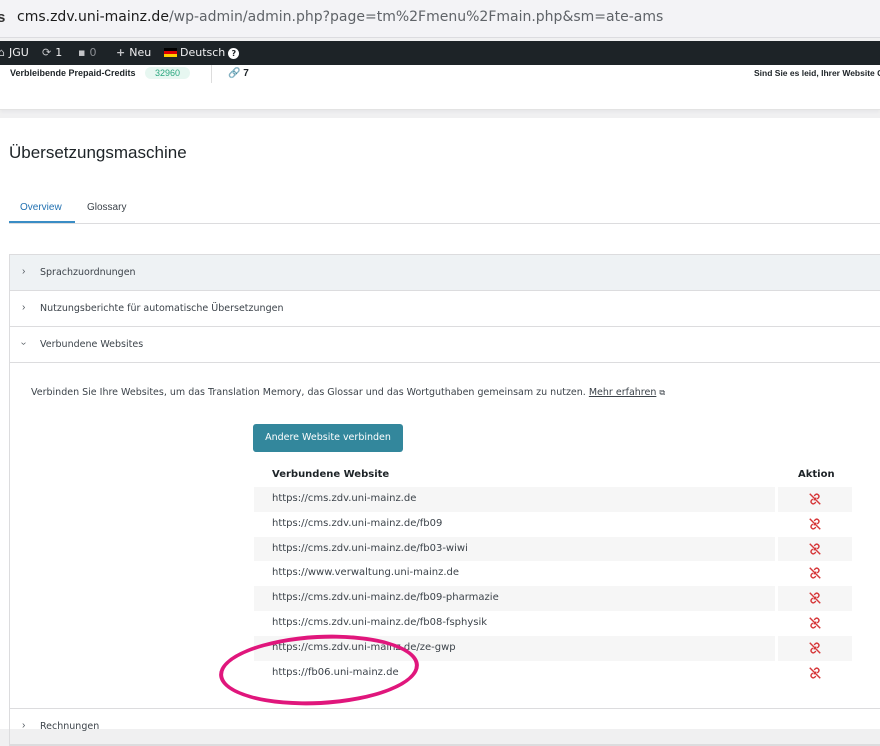 The width and height of the screenshot is (880, 746). I want to click on connect-website-button: Andere Website verbinden, so click(328, 438).